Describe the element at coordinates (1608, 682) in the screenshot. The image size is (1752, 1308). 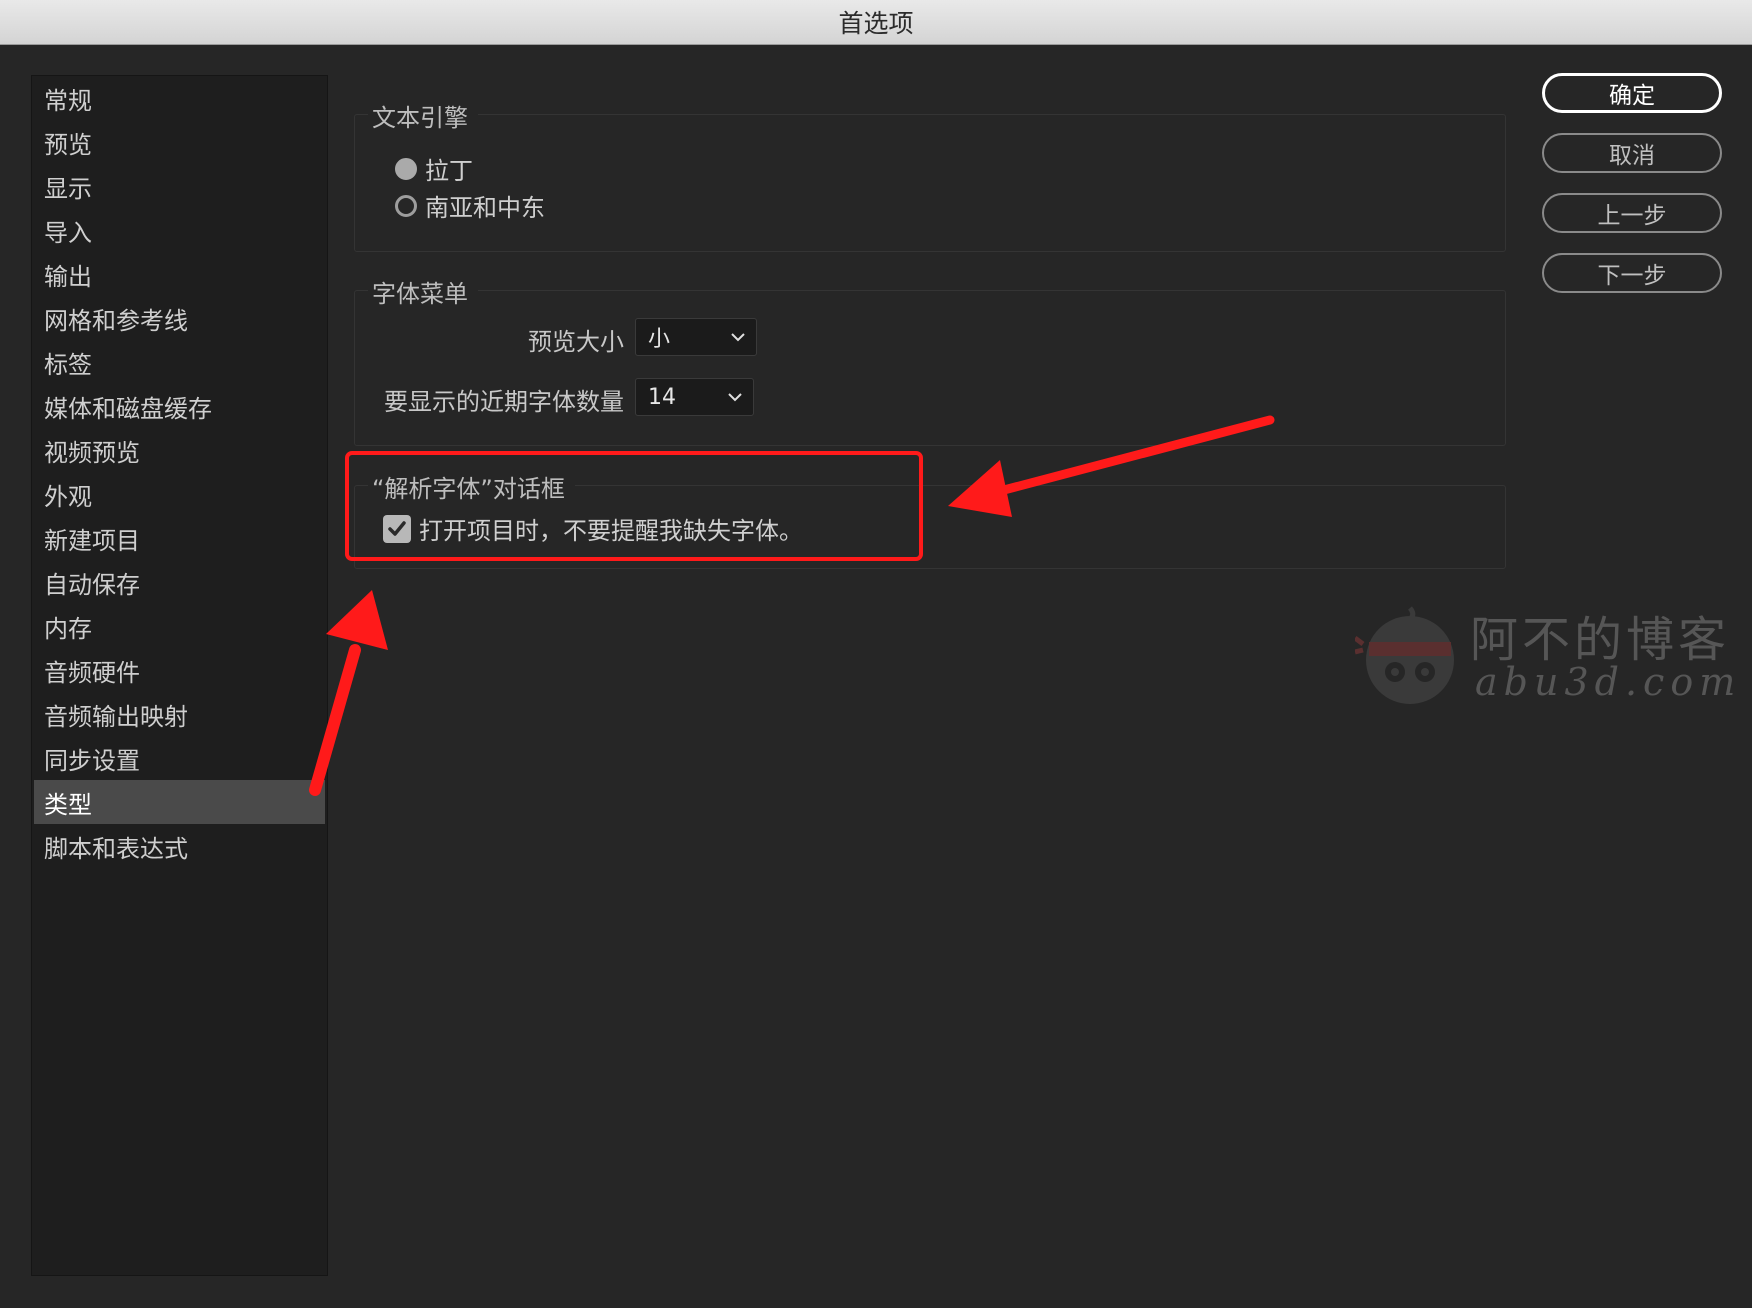
I see `watermark-subtitle: abu3d.com` at that location.